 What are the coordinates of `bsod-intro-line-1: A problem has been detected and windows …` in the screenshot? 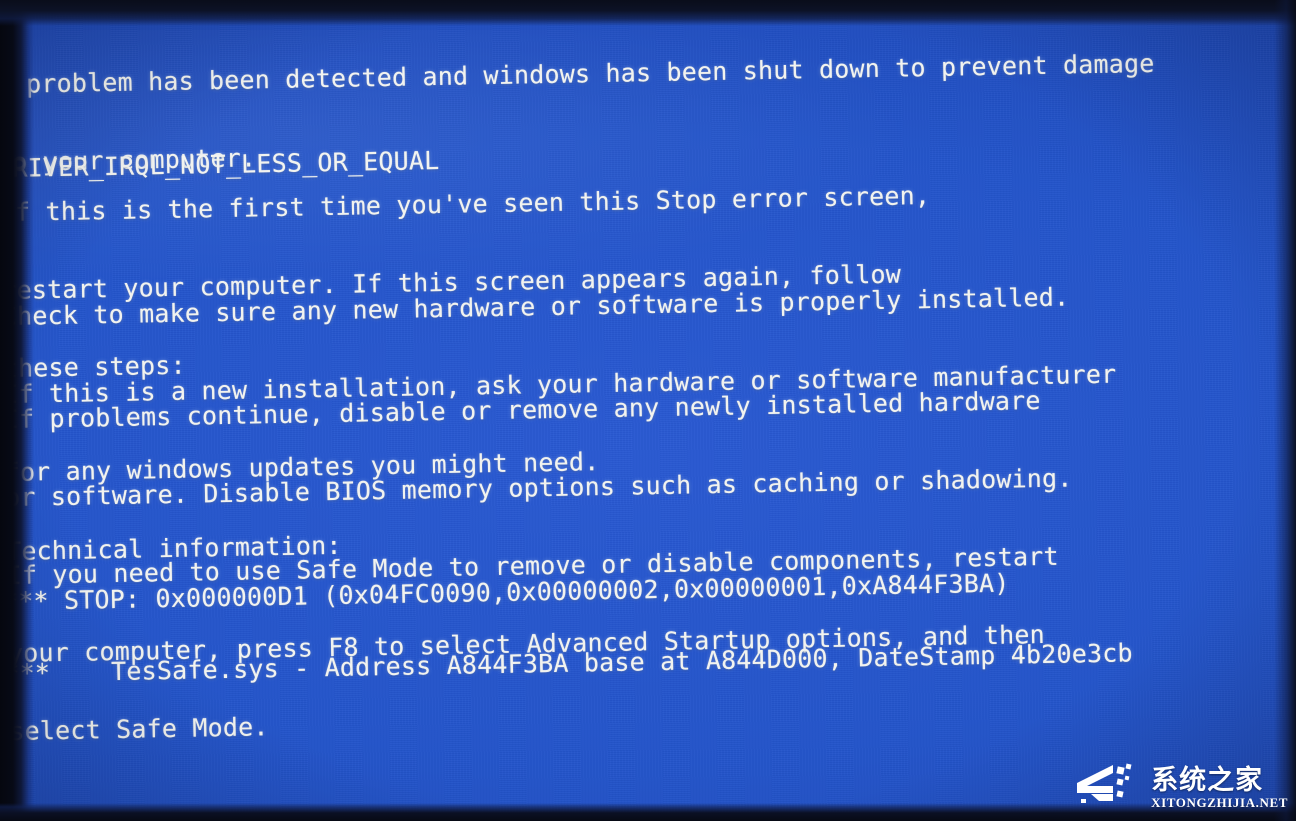 It's located at (577, 74).